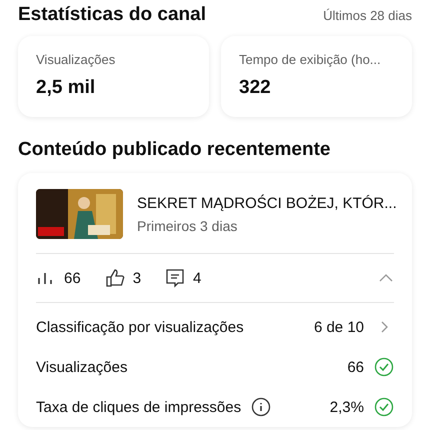  I want to click on metric-label: Visualizações, so click(82, 367).